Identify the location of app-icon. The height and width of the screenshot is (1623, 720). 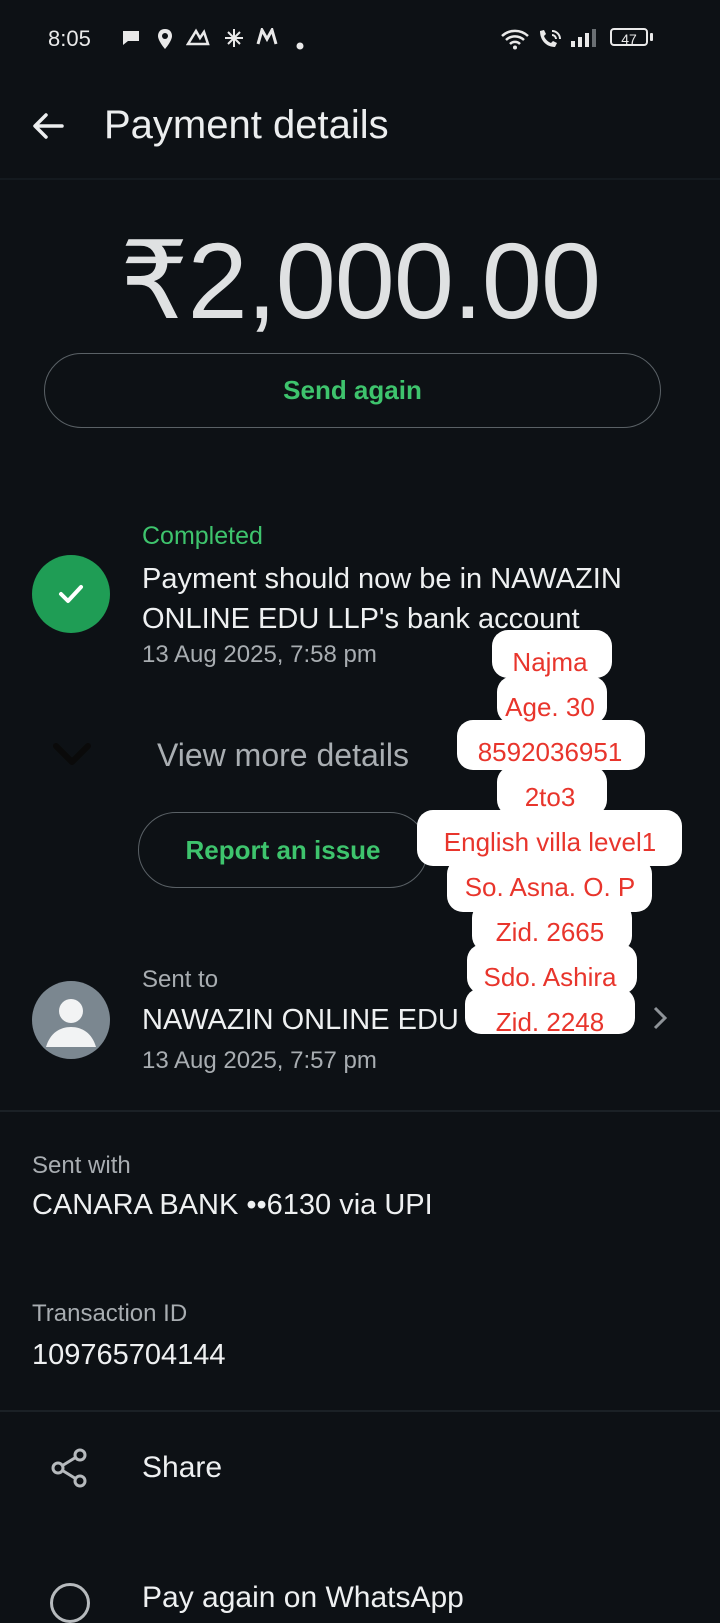
(197, 40).